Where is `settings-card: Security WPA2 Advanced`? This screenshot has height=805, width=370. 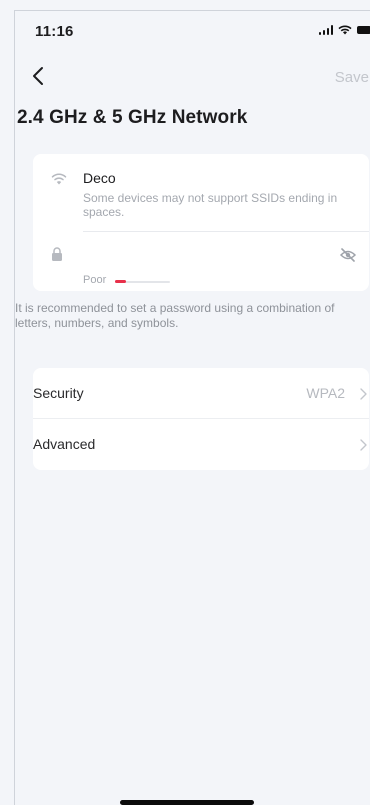
settings-card: Security WPA2 Advanced is located at coordinates (201, 419).